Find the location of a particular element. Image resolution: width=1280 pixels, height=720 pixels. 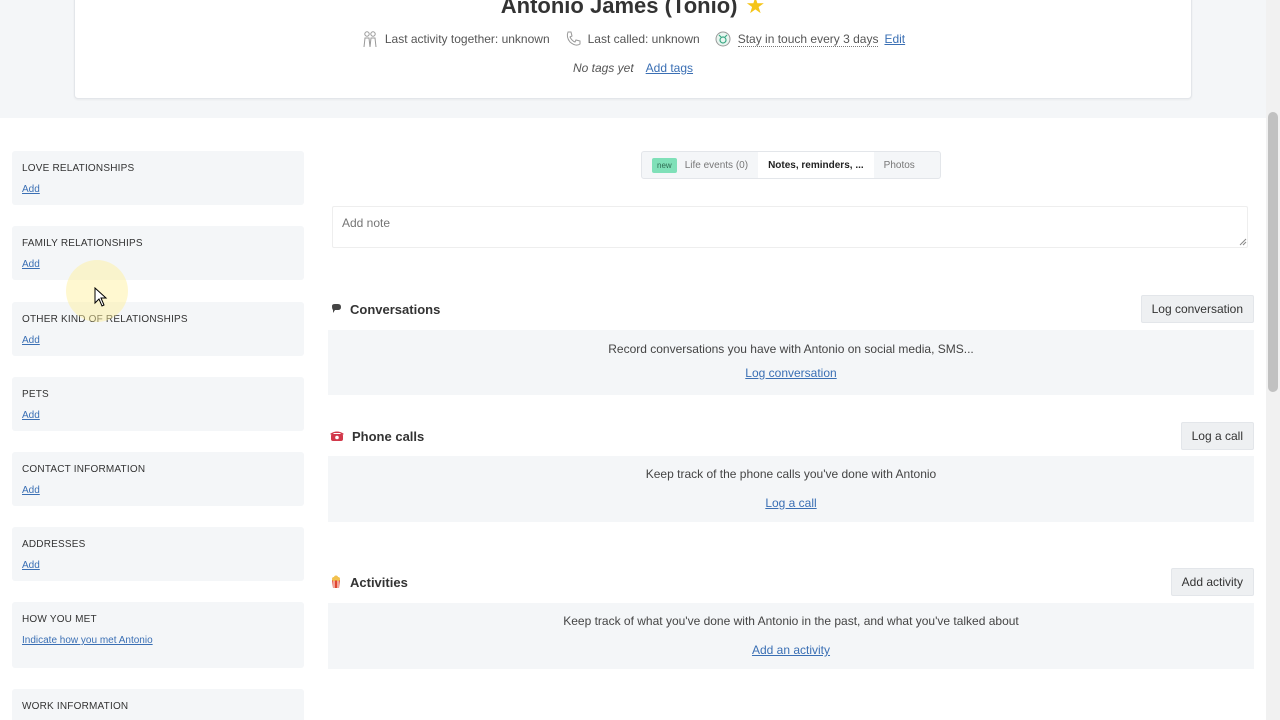

add-an-activity-link: Add an activity is located at coordinates (791, 650).